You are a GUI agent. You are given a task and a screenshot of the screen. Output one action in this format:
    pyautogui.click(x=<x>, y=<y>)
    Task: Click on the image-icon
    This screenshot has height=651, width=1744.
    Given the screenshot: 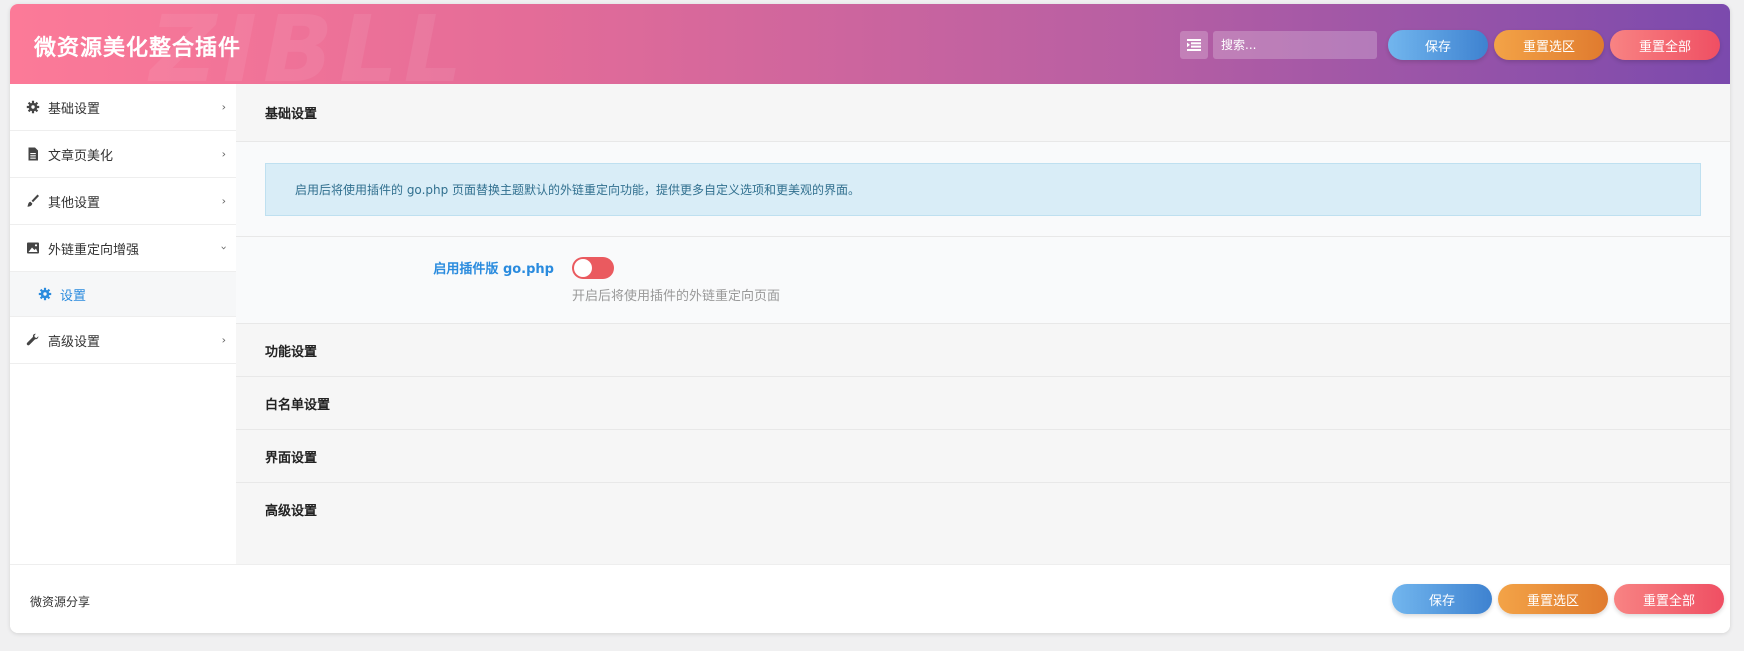 What is the action you would take?
    pyautogui.click(x=33, y=248)
    